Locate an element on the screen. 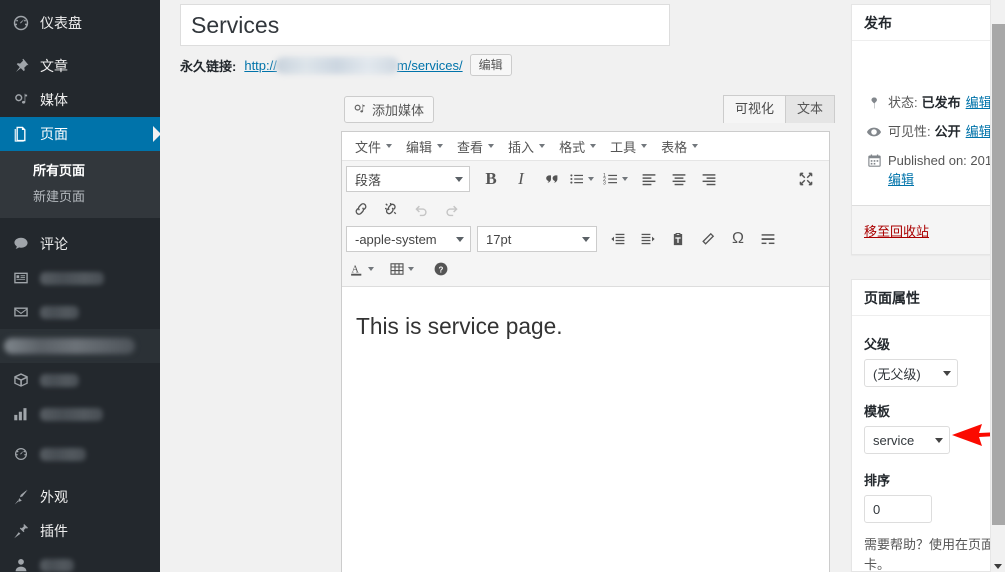  font-family-select: -apple-system is located at coordinates (408, 239).